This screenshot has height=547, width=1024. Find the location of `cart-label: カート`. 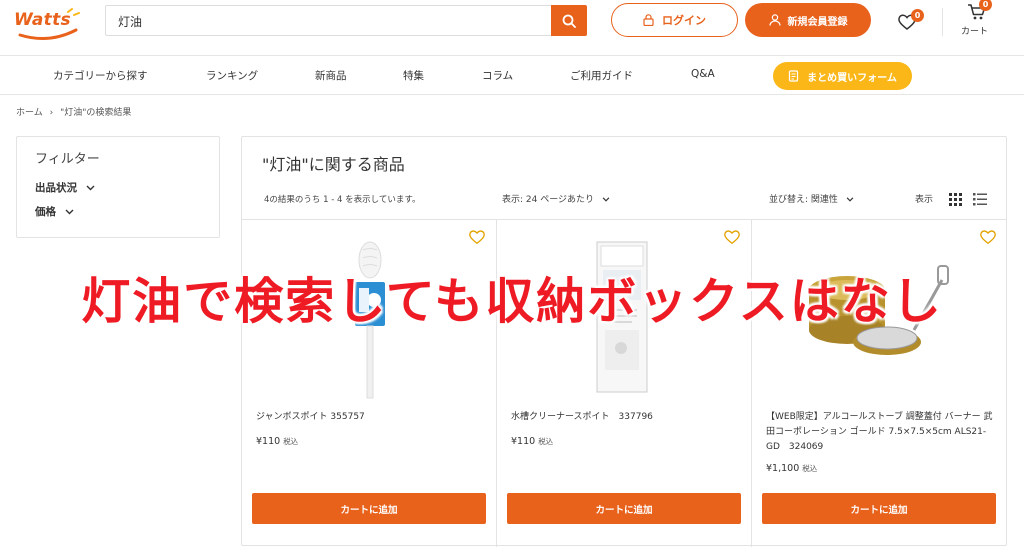

cart-label: カート is located at coordinates (975, 32).